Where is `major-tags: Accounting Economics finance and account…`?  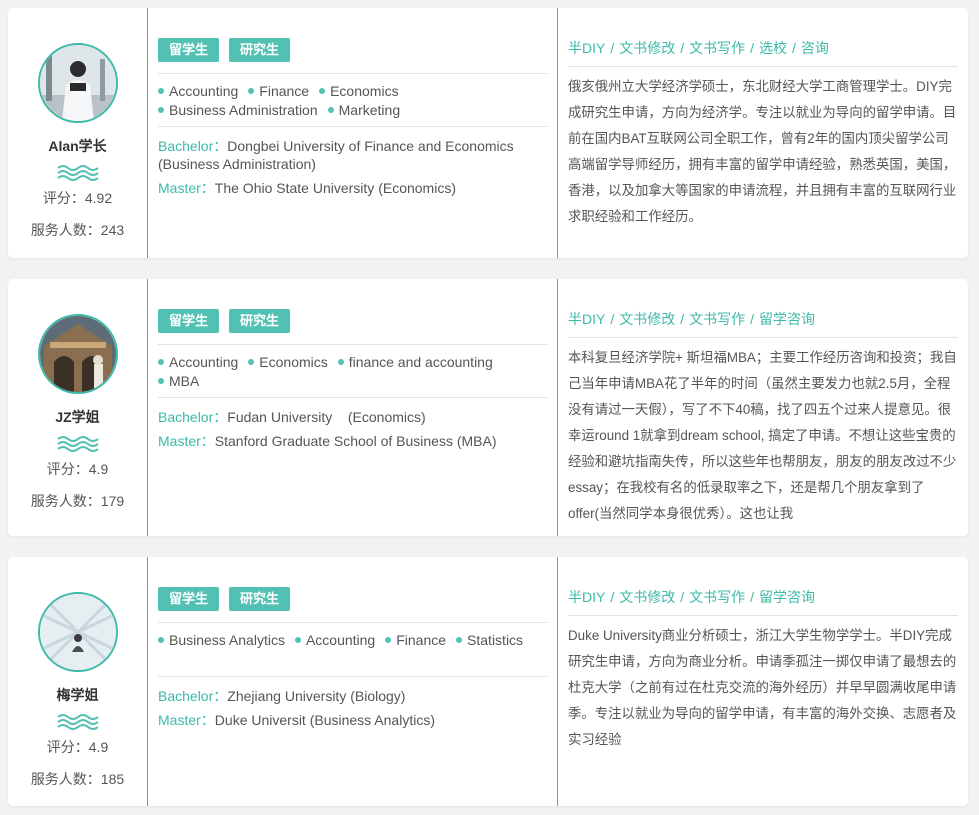 major-tags: Accounting Economics finance and account… is located at coordinates (352, 371).